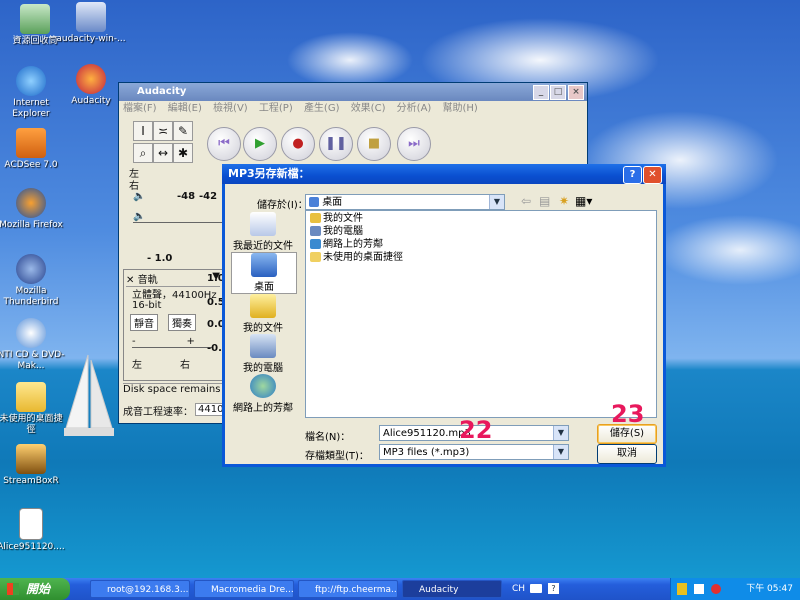 The height and width of the screenshot is (600, 800). I want to click on list-item: 我的電腦, so click(336, 232).